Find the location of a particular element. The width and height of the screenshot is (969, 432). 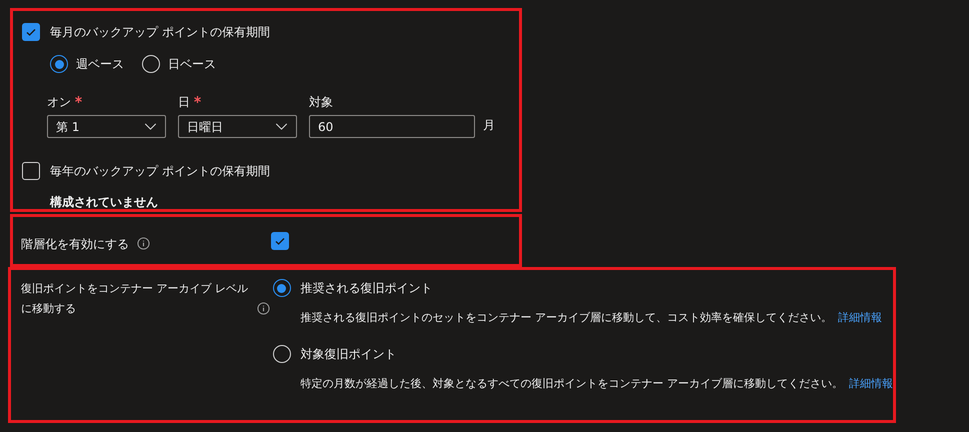

option-description: 特定の月数が経過した後、対象となるすべての復旧ポイントをコンテナー アーカイブ層に移動してください。 is located at coordinates (571, 384).